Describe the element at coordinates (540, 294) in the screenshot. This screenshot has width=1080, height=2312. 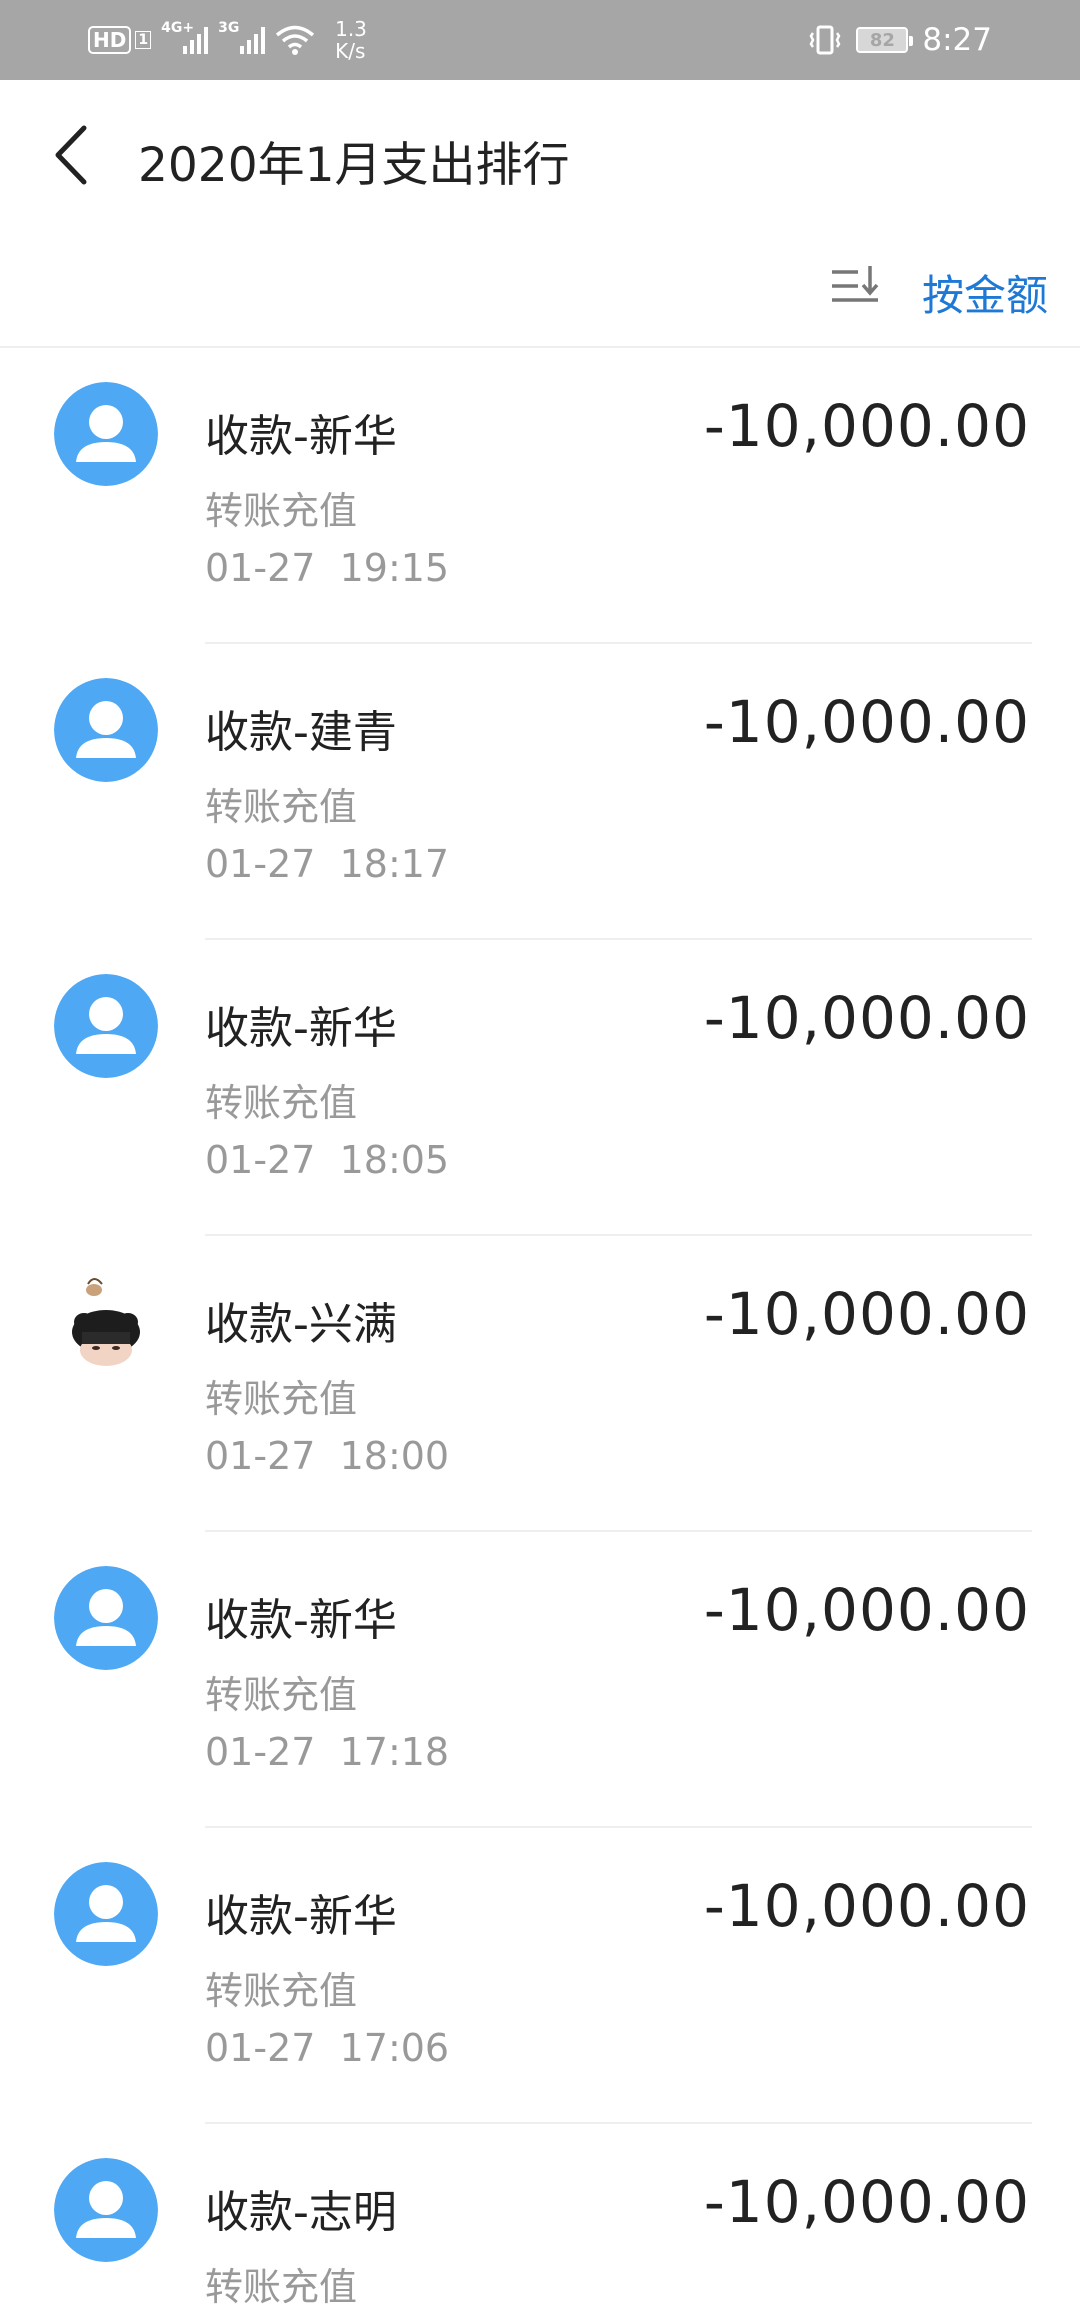
I see `sort-bar: 按金额` at that location.